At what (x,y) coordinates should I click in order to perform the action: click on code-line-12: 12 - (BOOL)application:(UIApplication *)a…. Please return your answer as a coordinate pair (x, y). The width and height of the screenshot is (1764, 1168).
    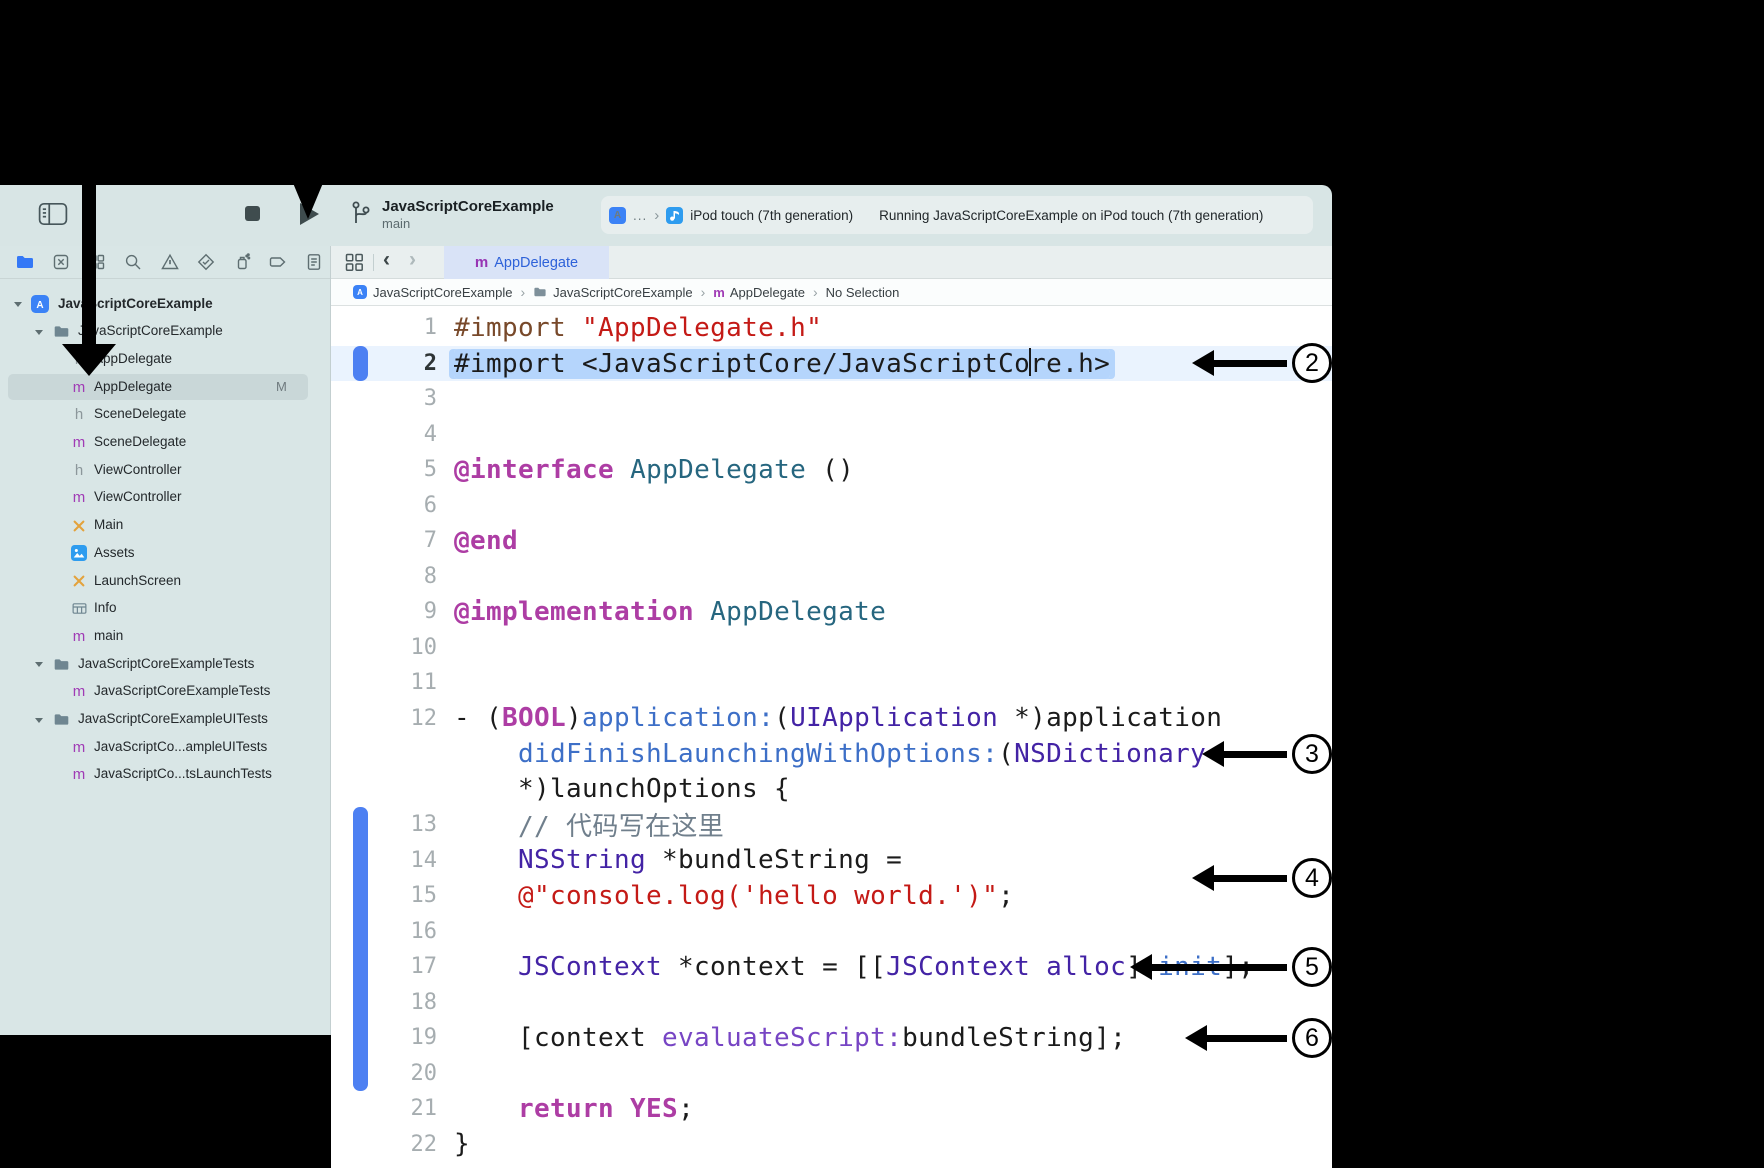
    Looking at the image, I should click on (831, 719).